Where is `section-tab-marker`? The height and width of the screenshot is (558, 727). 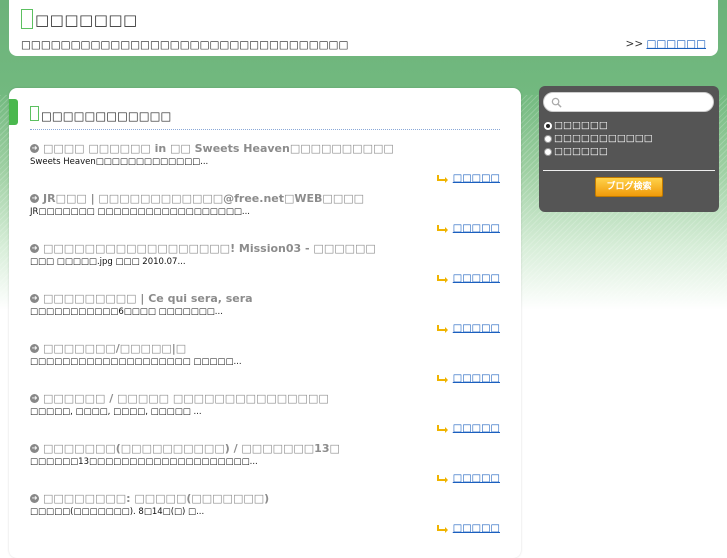
section-tab-marker is located at coordinates (13, 112).